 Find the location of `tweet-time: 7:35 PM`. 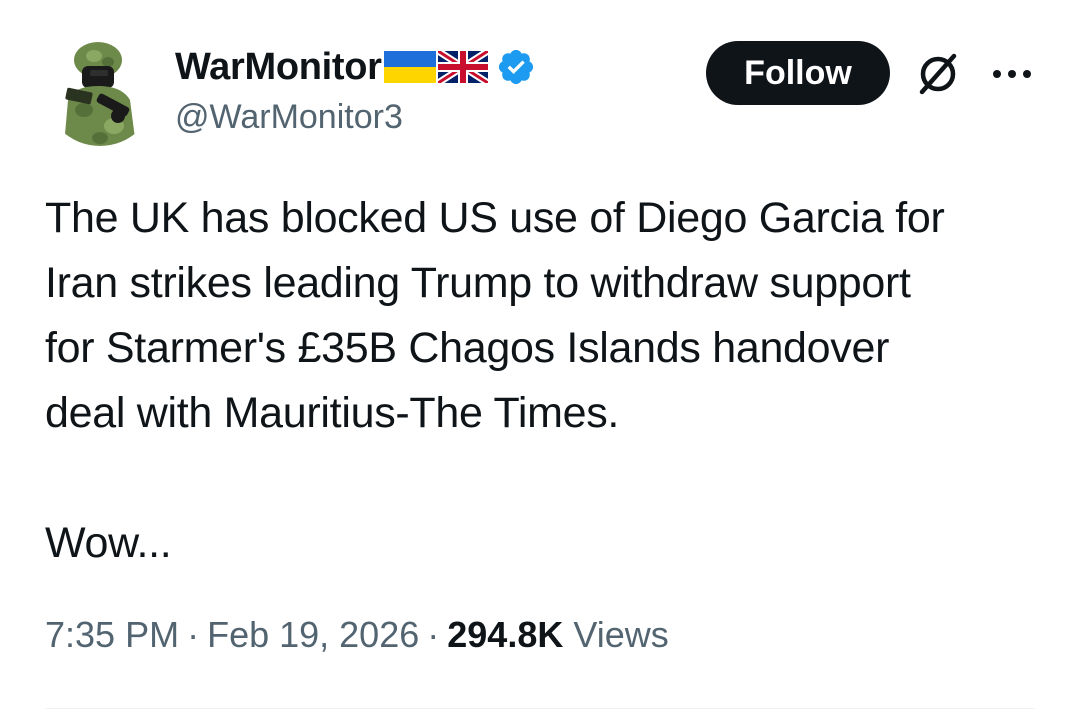

tweet-time: 7:35 PM is located at coordinates (112, 635).